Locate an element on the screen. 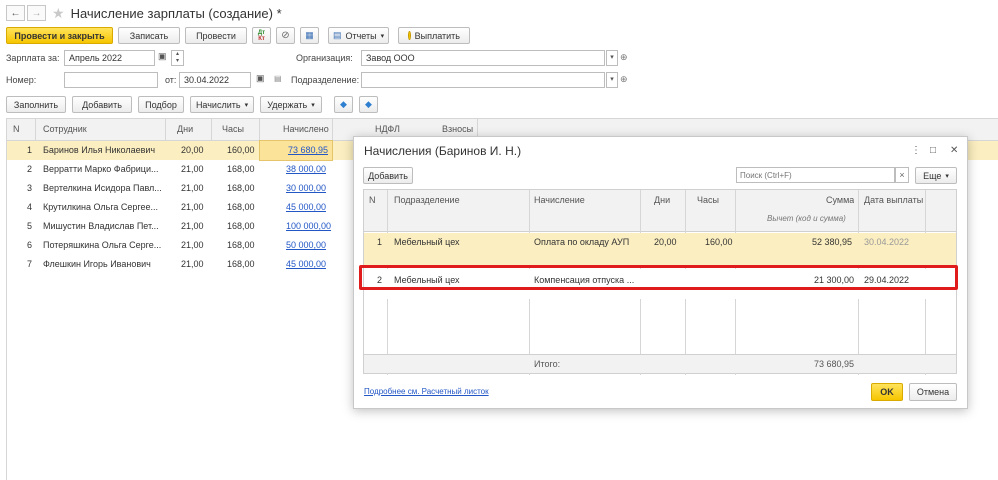 This screenshot has width=998, height=480. cell-n: 1 is located at coordinates (30, 150).